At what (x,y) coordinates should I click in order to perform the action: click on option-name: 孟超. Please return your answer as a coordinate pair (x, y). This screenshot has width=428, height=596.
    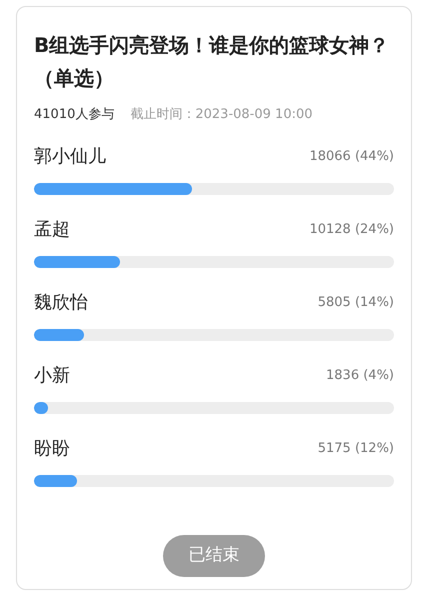
    Looking at the image, I should click on (52, 230).